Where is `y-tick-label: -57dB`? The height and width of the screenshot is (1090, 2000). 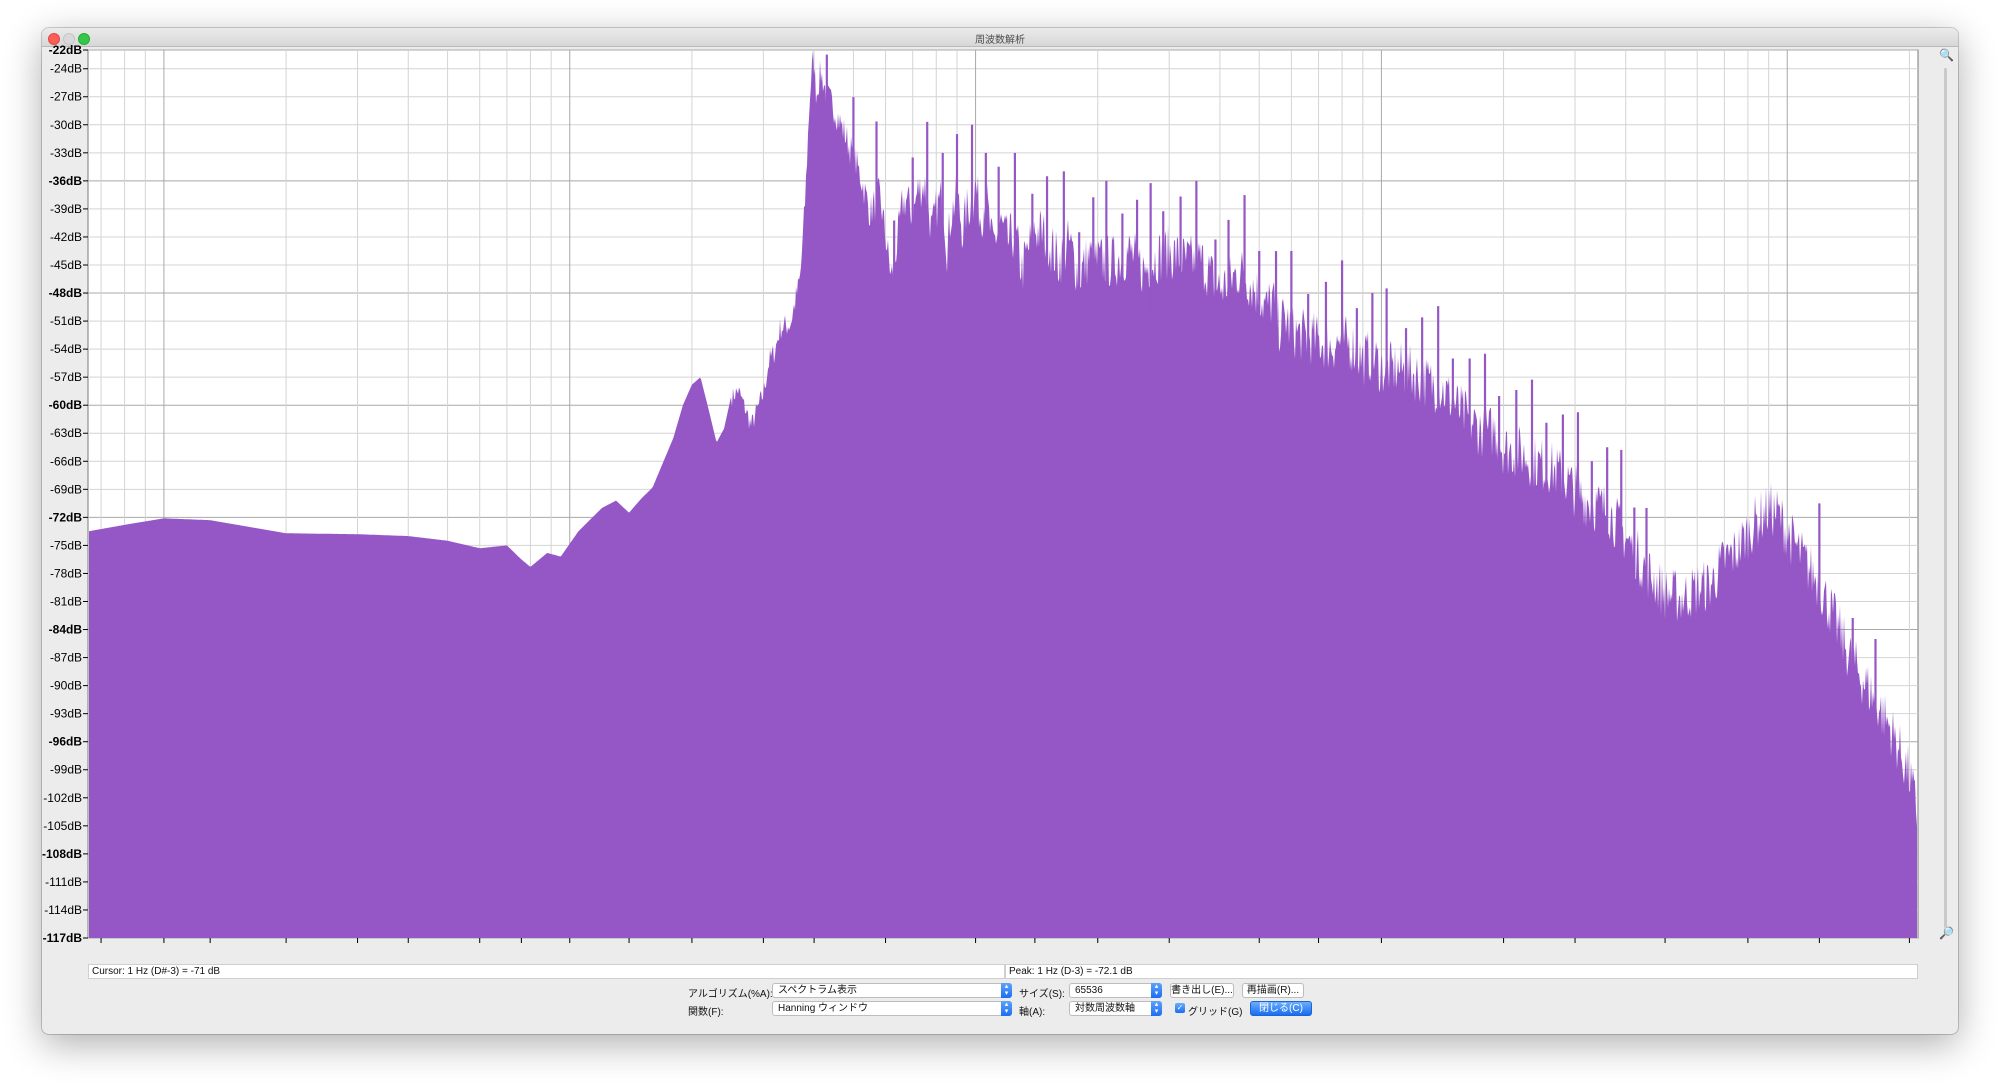
y-tick-label: -57dB is located at coordinates (66, 377).